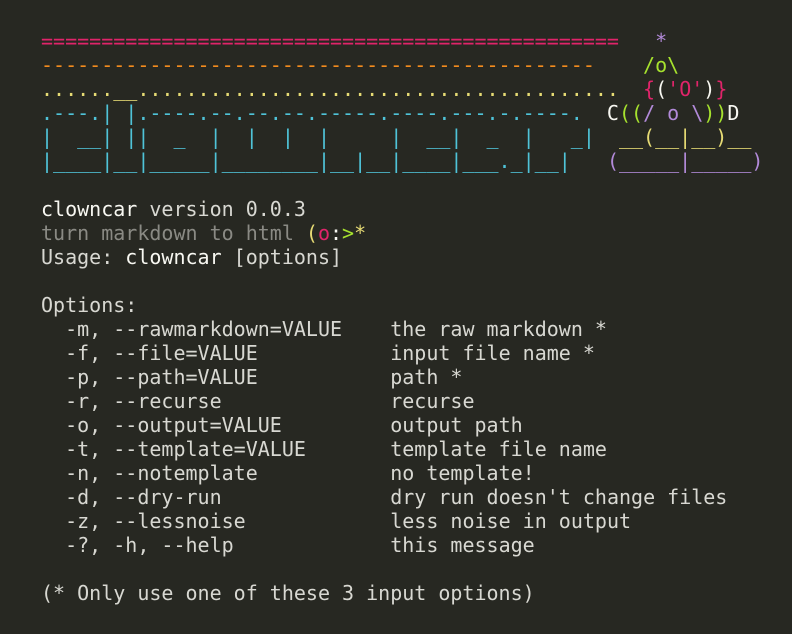 The width and height of the screenshot is (792, 634). What do you see at coordinates (643, 89) in the screenshot?
I see `banner-segment: {` at bounding box center [643, 89].